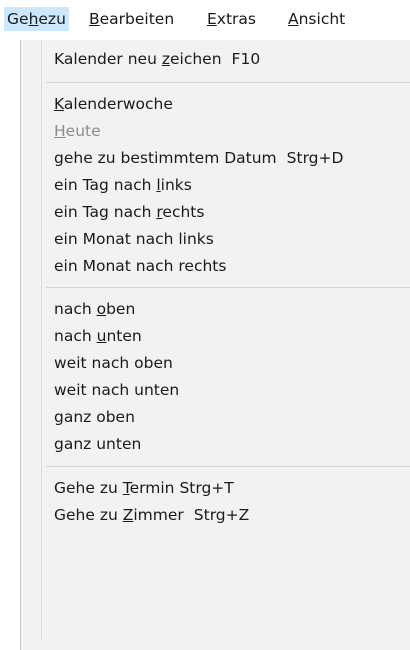  I want to click on item-text-pre: ganz oben, so click(94, 417).